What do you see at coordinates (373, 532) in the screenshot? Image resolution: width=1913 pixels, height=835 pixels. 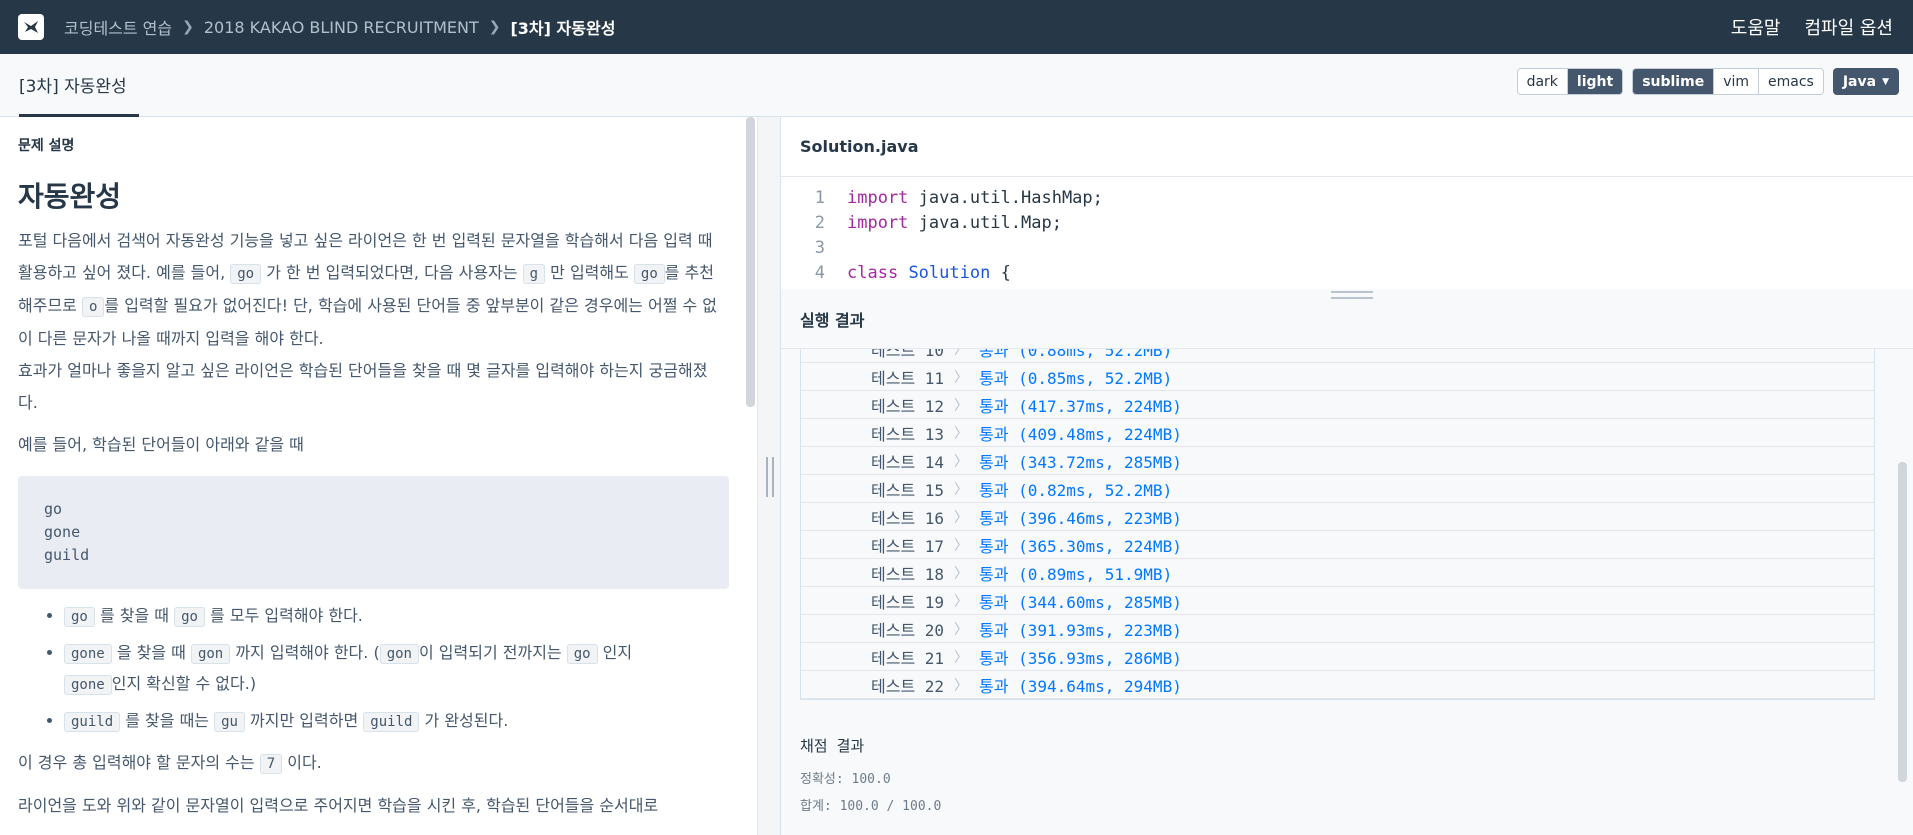 I see `example-words-block: go gone guild` at bounding box center [373, 532].